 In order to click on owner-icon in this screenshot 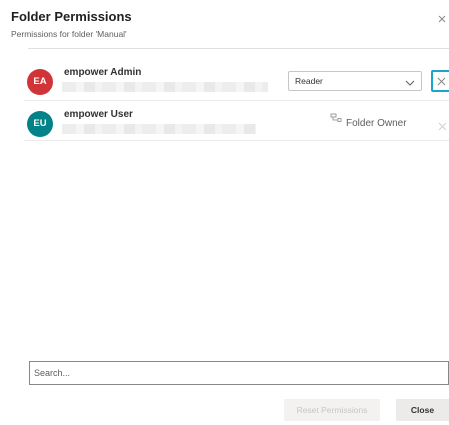, I will do `click(336, 119)`.